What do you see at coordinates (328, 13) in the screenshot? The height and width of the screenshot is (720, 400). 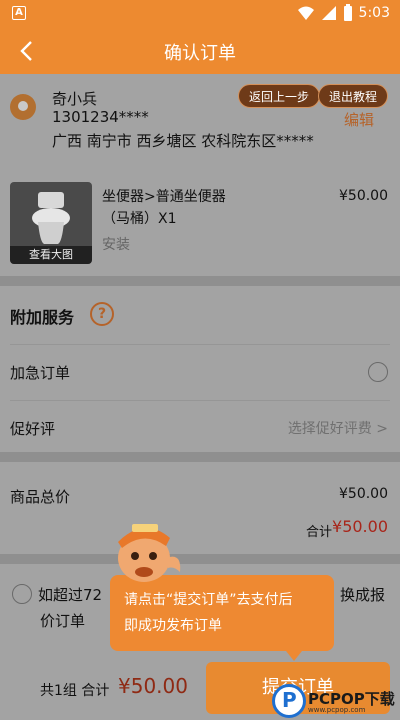 I see `signal-icon` at bounding box center [328, 13].